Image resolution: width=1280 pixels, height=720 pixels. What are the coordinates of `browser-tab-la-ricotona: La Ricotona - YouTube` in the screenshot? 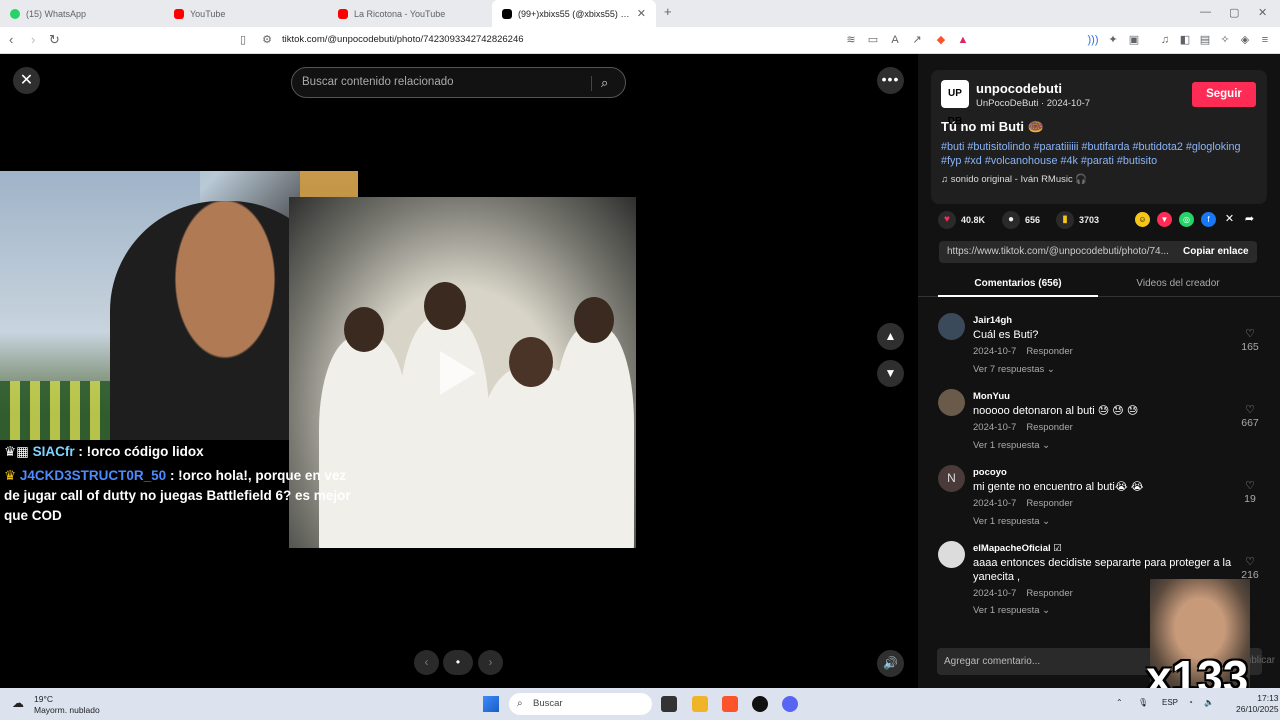 It's located at (410, 13).